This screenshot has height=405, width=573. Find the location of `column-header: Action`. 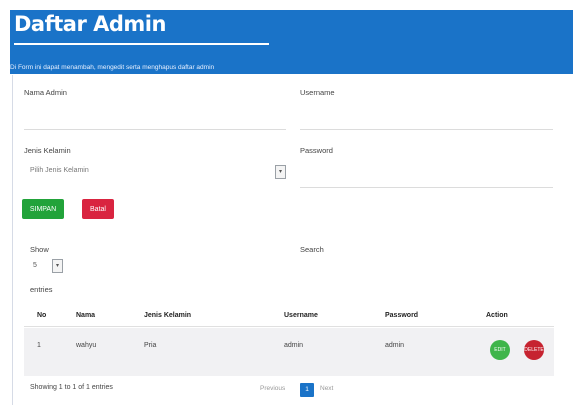

column-header: Action is located at coordinates (497, 315).